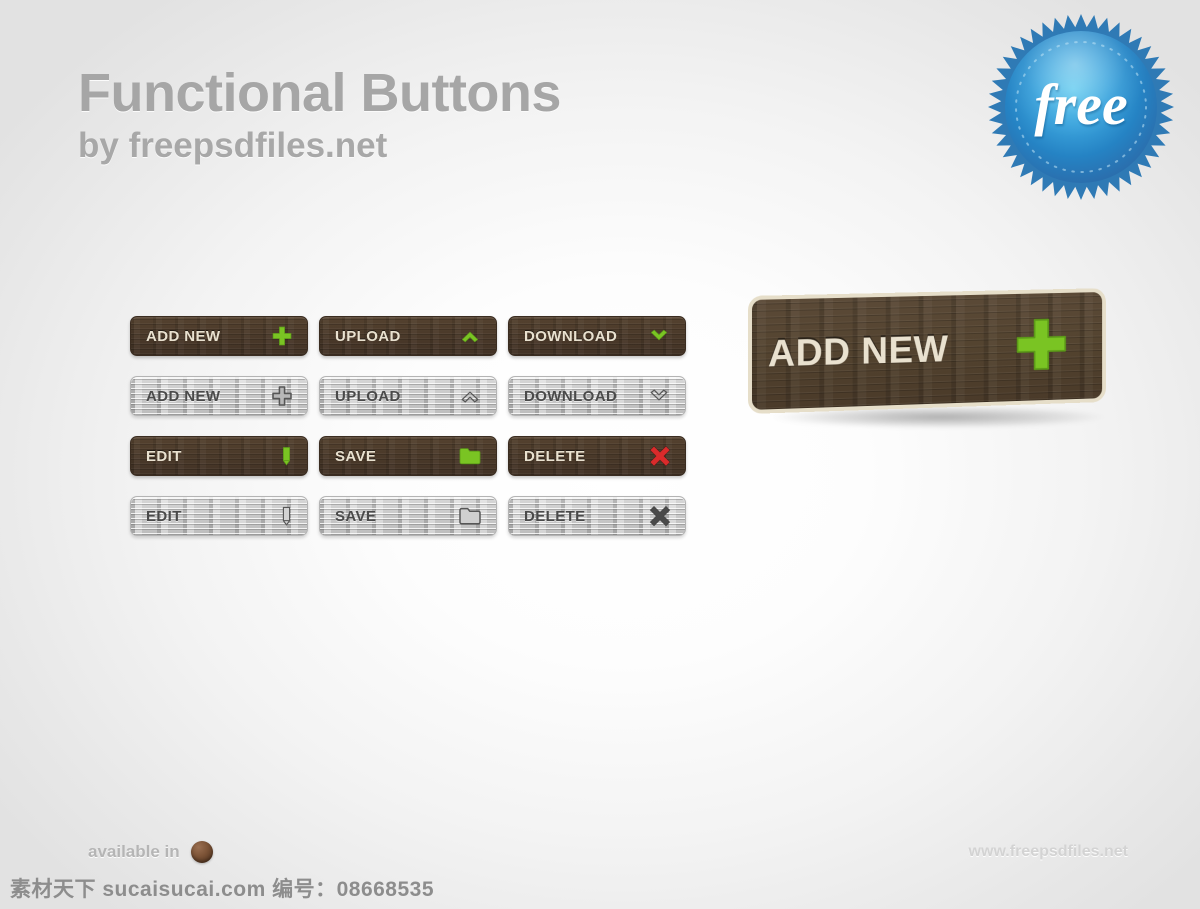  What do you see at coordinates (286, 516) in the screenshot?
I see `pencil-outline-icon` at bounding box center [286, 516].